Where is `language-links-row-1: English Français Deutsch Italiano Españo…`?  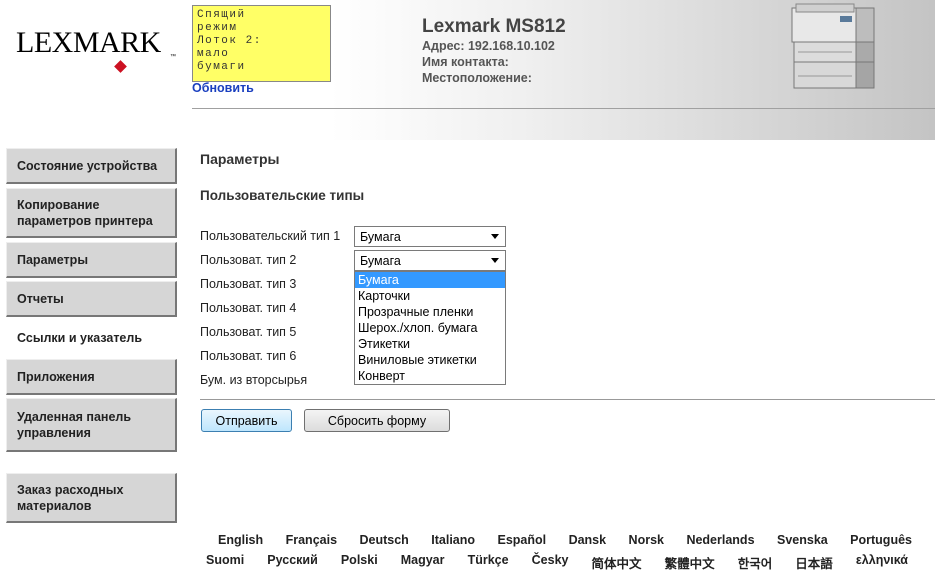
language-links-row-1: English Français Deutsch Italiano Españo… is located at coordinates (565, 540).